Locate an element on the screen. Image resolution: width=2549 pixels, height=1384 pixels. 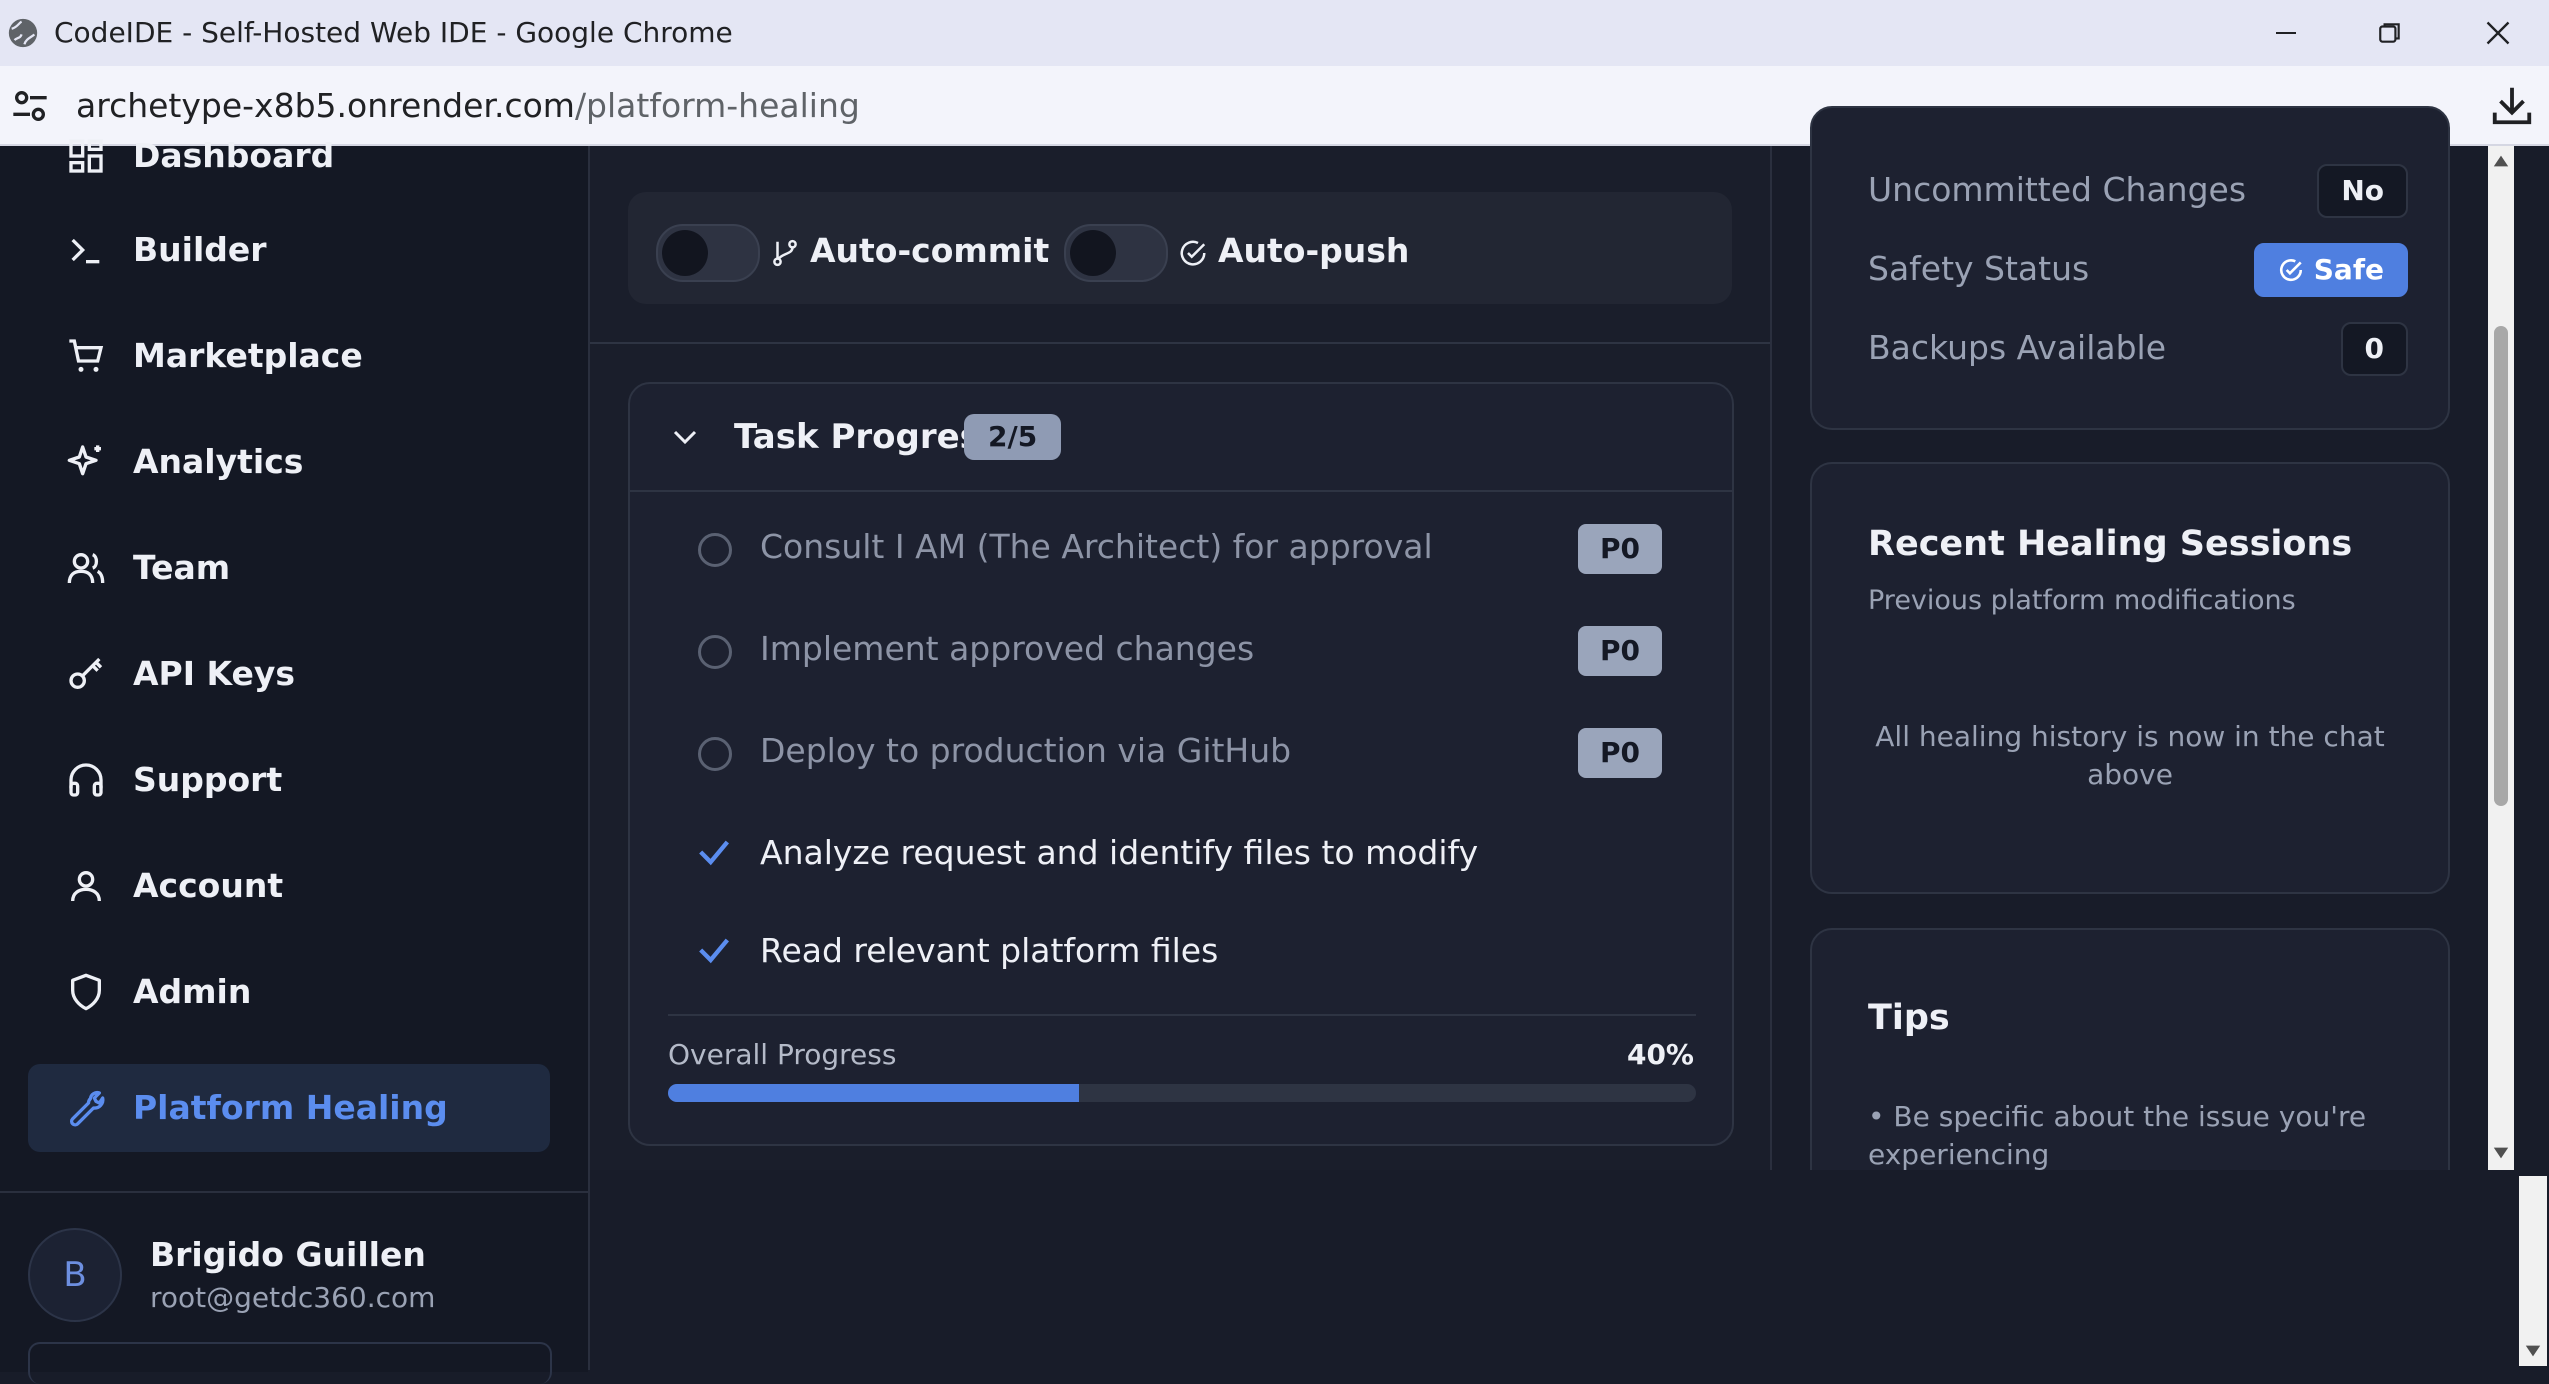
task-text: Deploy to production via GitHub is located at coordinates (1026, 750).